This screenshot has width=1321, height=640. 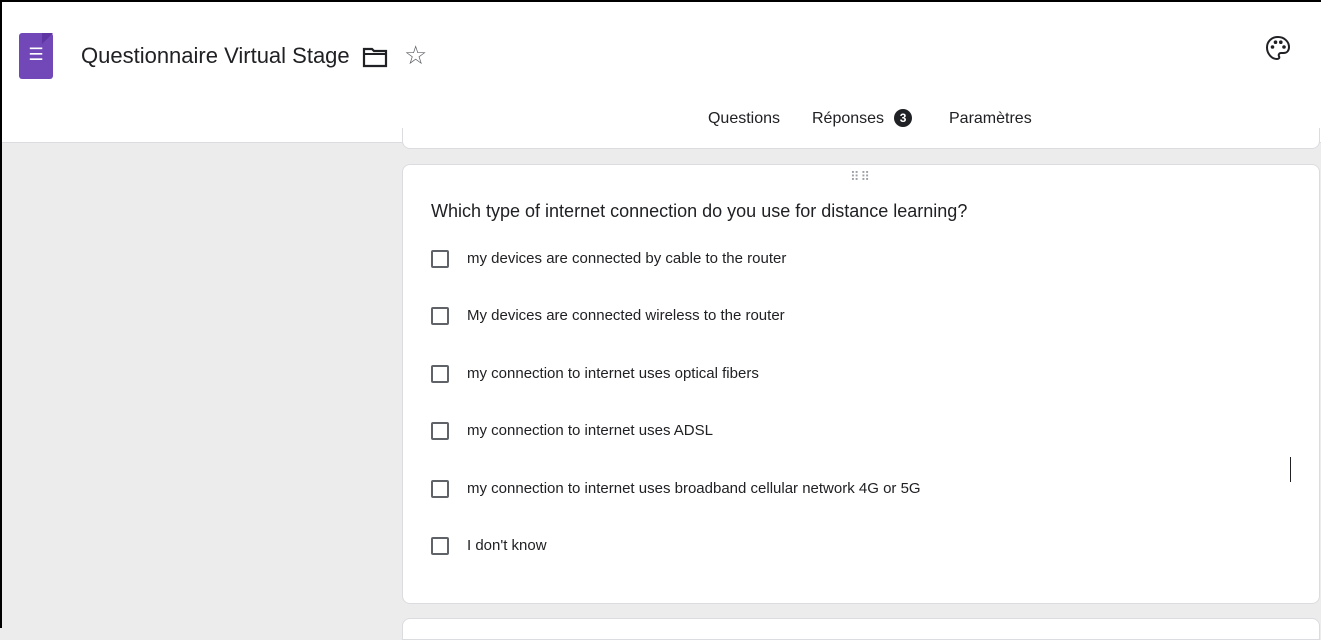 What do you see at coordinates (507, 545) in the screenshot?
I see `option-label: I don't know` at bounding box center [507, 545].